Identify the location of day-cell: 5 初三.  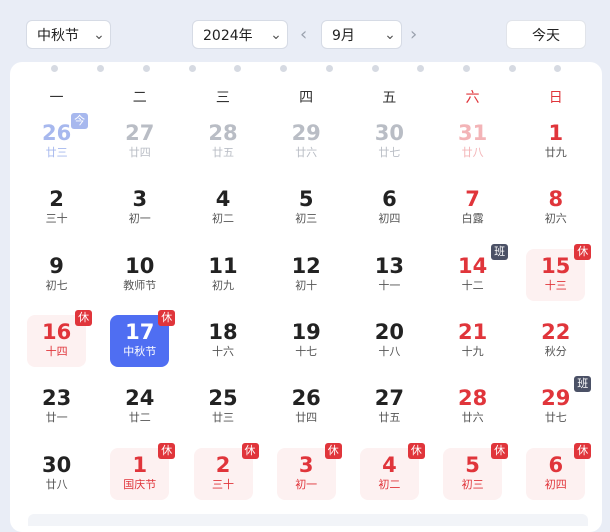
(306, 208).